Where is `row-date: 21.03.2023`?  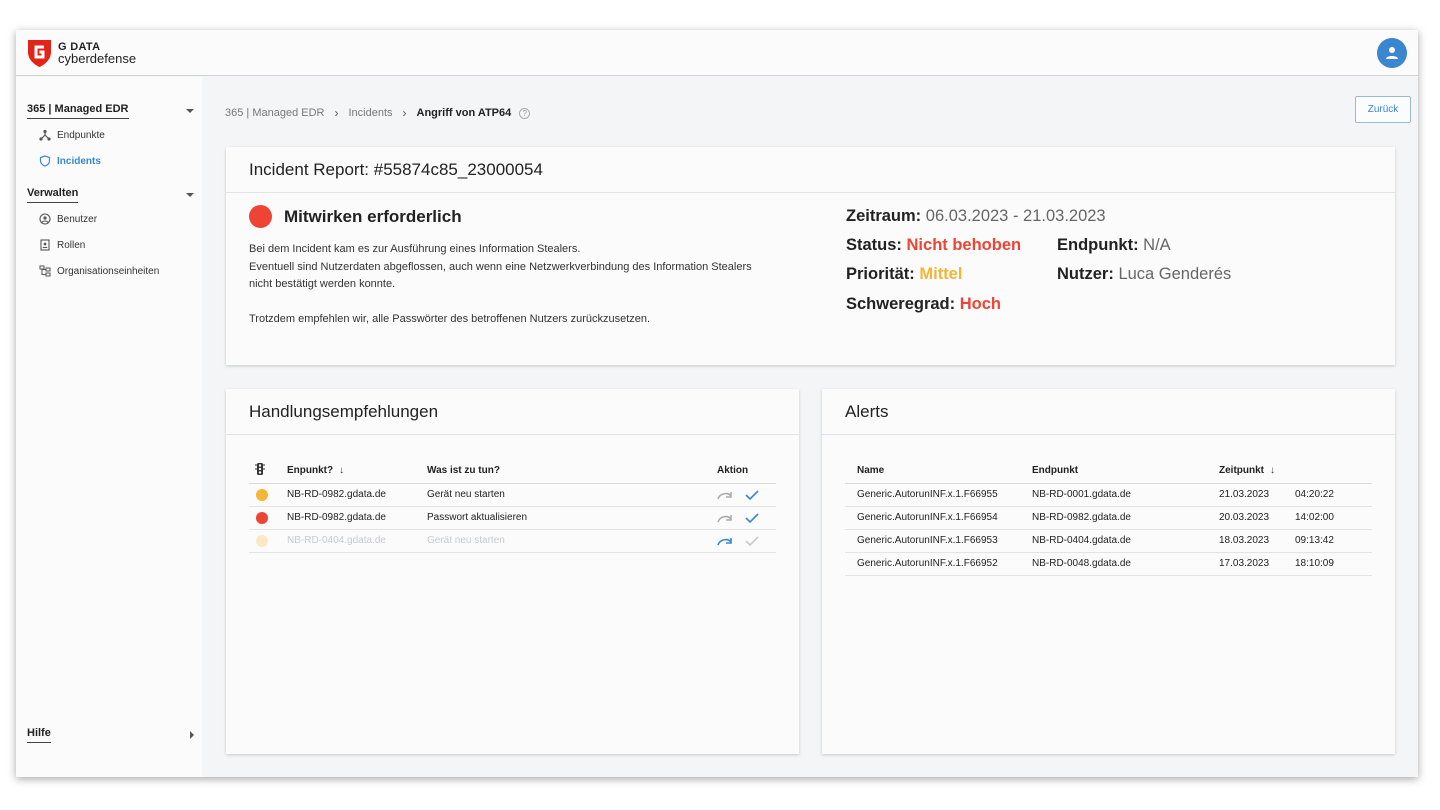 row-date: 21.03.2023 is located at coordinates (1257, 495).